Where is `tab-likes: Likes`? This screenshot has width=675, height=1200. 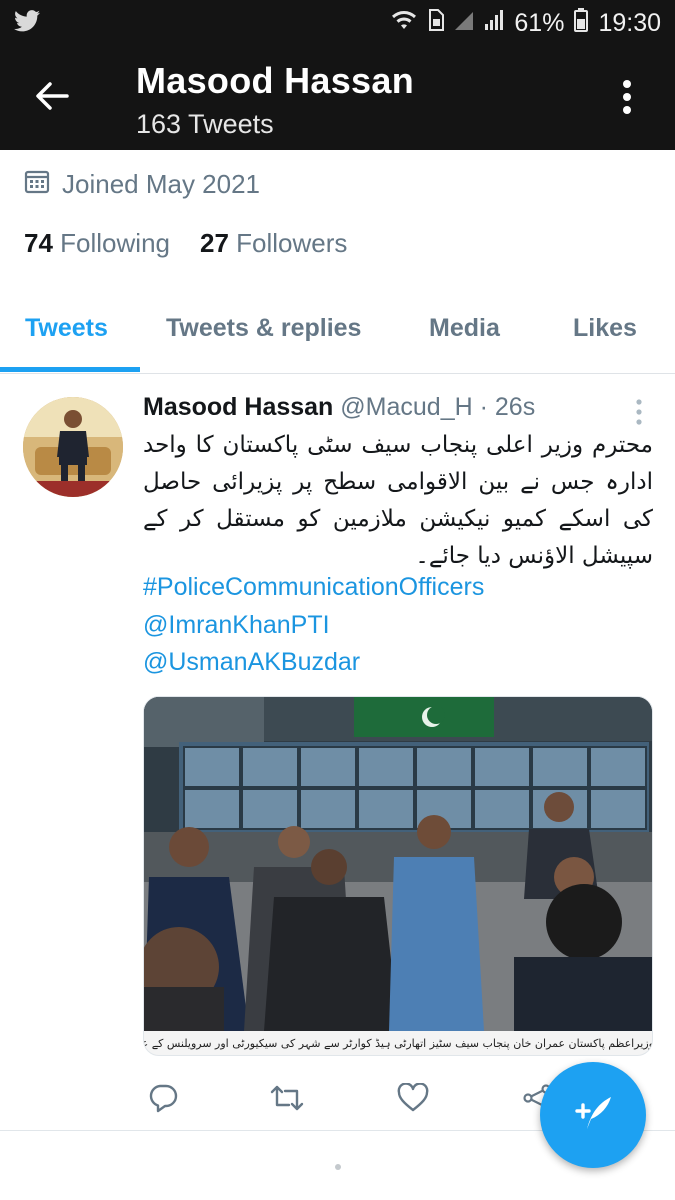
tab-likes: Likes is located at coordinates (605, 328).